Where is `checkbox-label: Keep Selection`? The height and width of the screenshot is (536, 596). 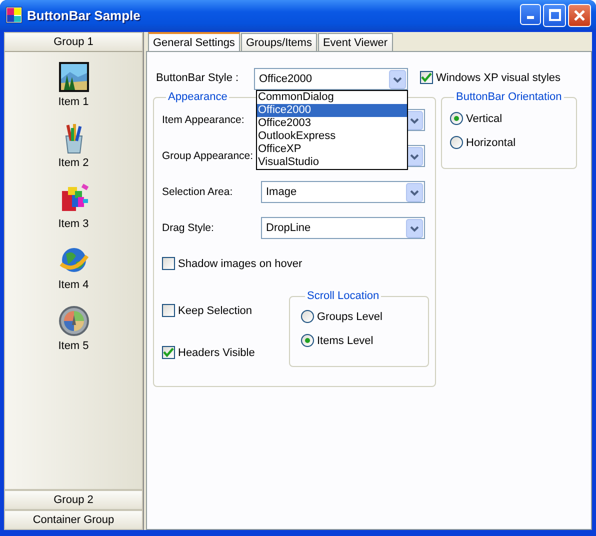
checkbox-label: Keep Selection is located at coordinates (215, 310).